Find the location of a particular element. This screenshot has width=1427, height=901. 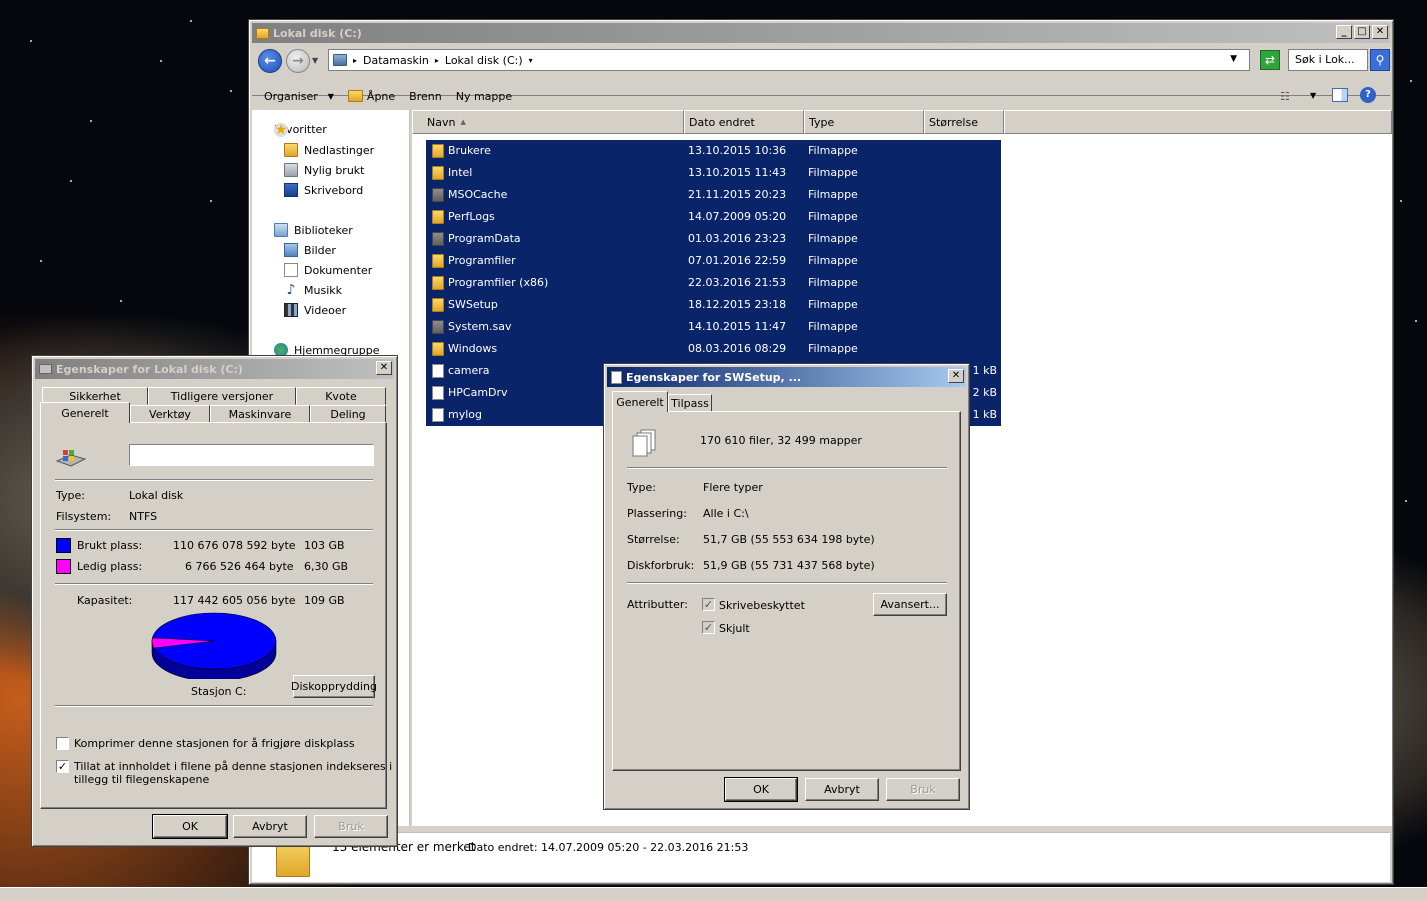

used-color-swatch is located at coordinates (63, 545).